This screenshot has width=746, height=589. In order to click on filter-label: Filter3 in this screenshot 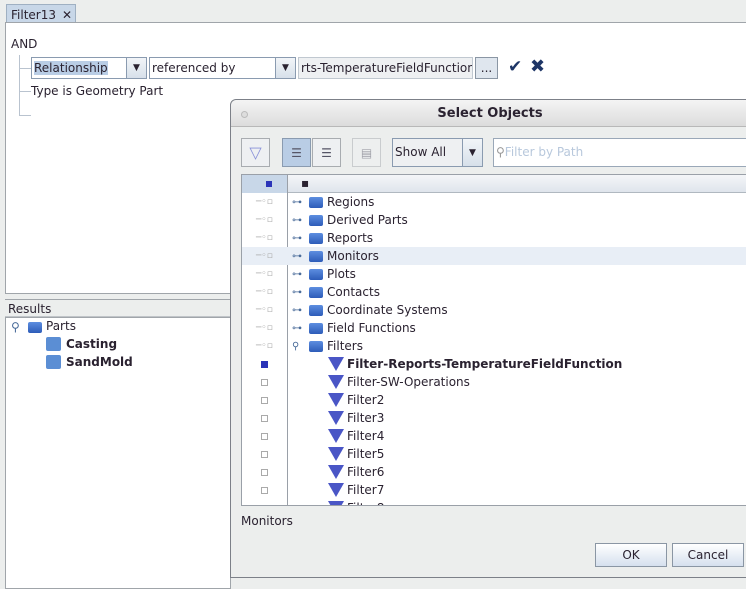, I will do `click(366, 418)`.